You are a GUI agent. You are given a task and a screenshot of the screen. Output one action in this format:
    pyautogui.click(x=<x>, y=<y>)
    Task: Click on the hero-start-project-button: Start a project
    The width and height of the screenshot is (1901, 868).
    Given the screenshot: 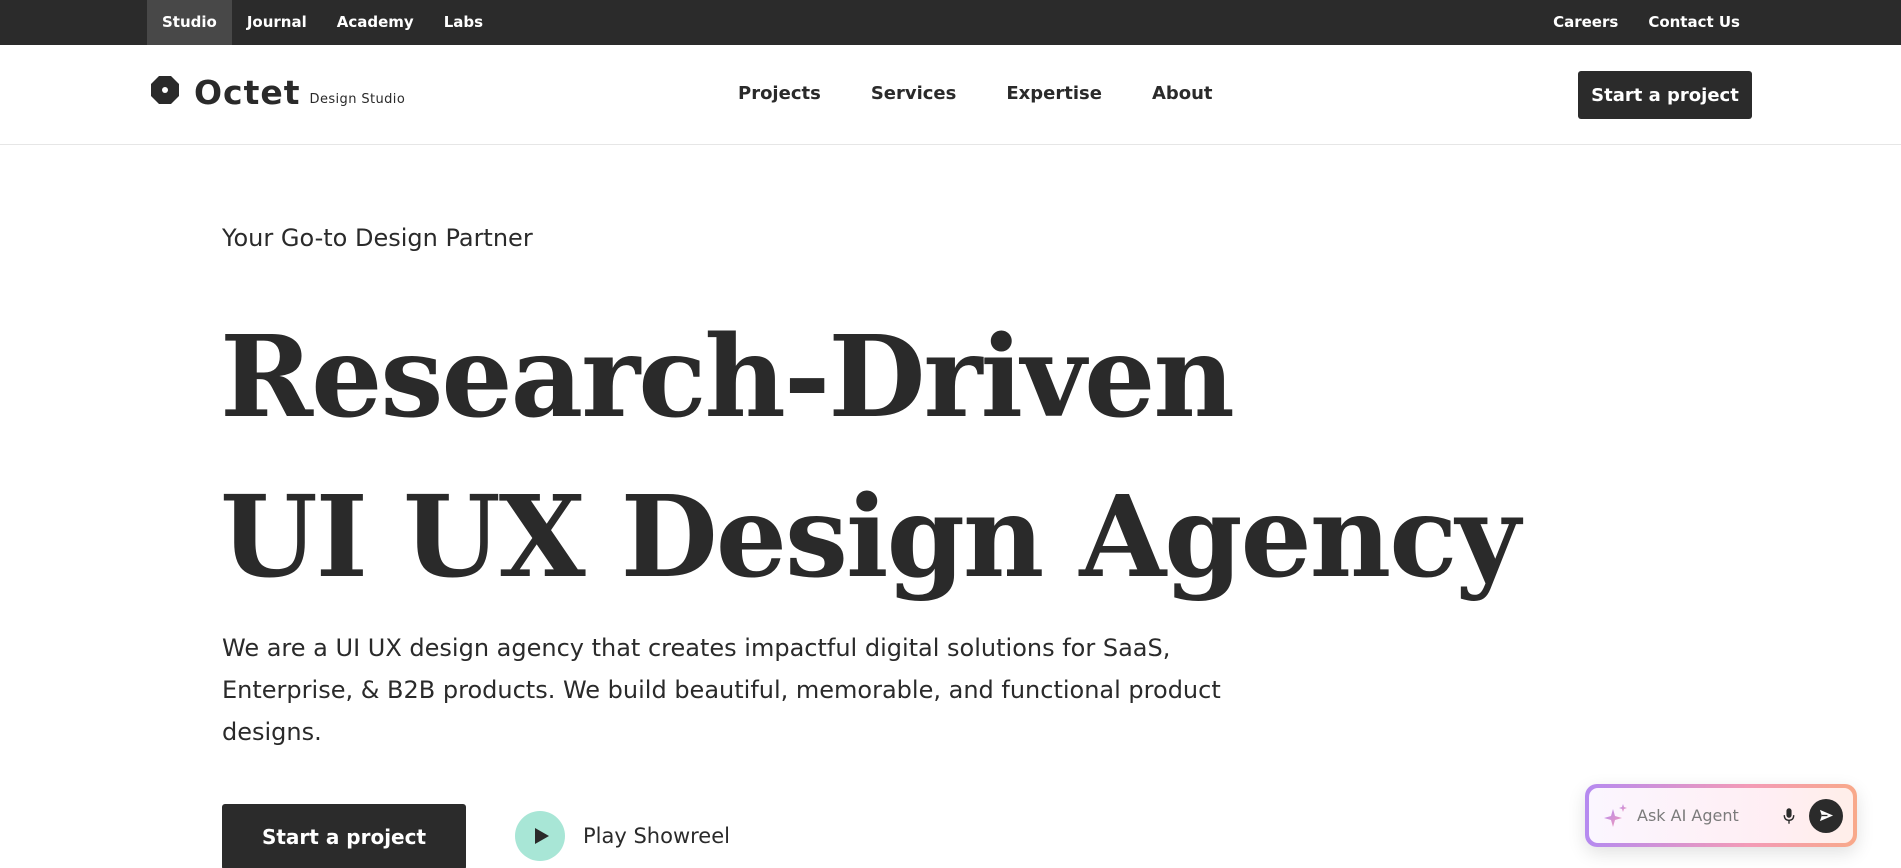 What is the action you would take?
    pyautogui.click(x=344, y=836)
    